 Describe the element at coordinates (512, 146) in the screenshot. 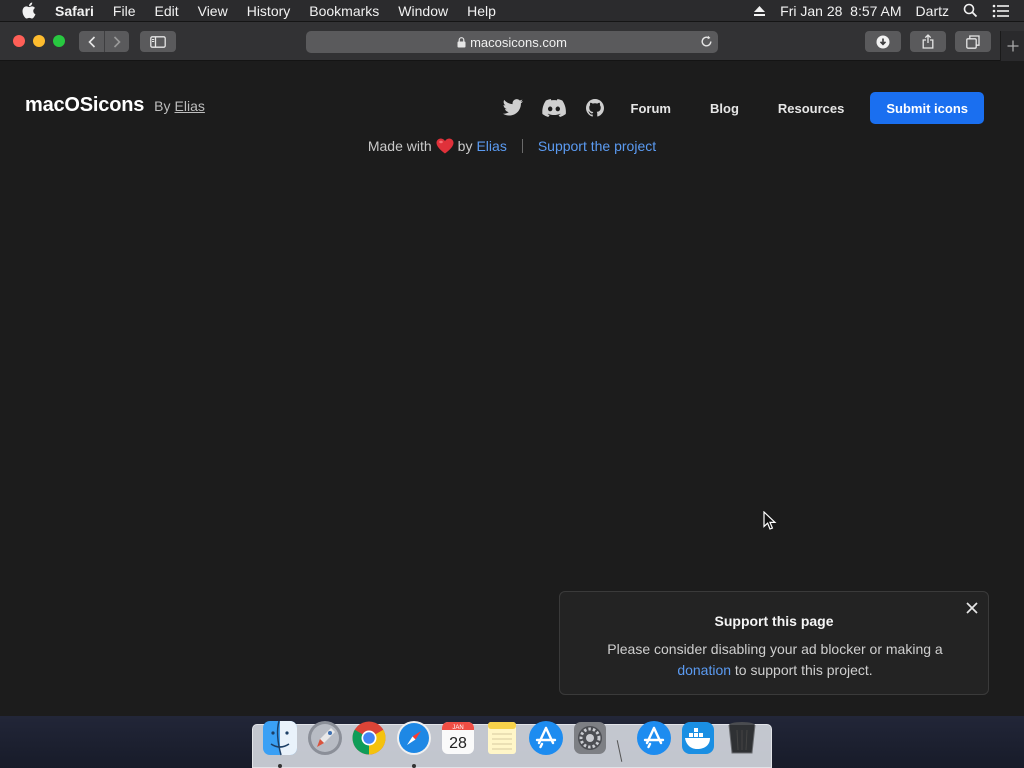

I see `site-tagline: Made with by Elias Support the project` at that location.